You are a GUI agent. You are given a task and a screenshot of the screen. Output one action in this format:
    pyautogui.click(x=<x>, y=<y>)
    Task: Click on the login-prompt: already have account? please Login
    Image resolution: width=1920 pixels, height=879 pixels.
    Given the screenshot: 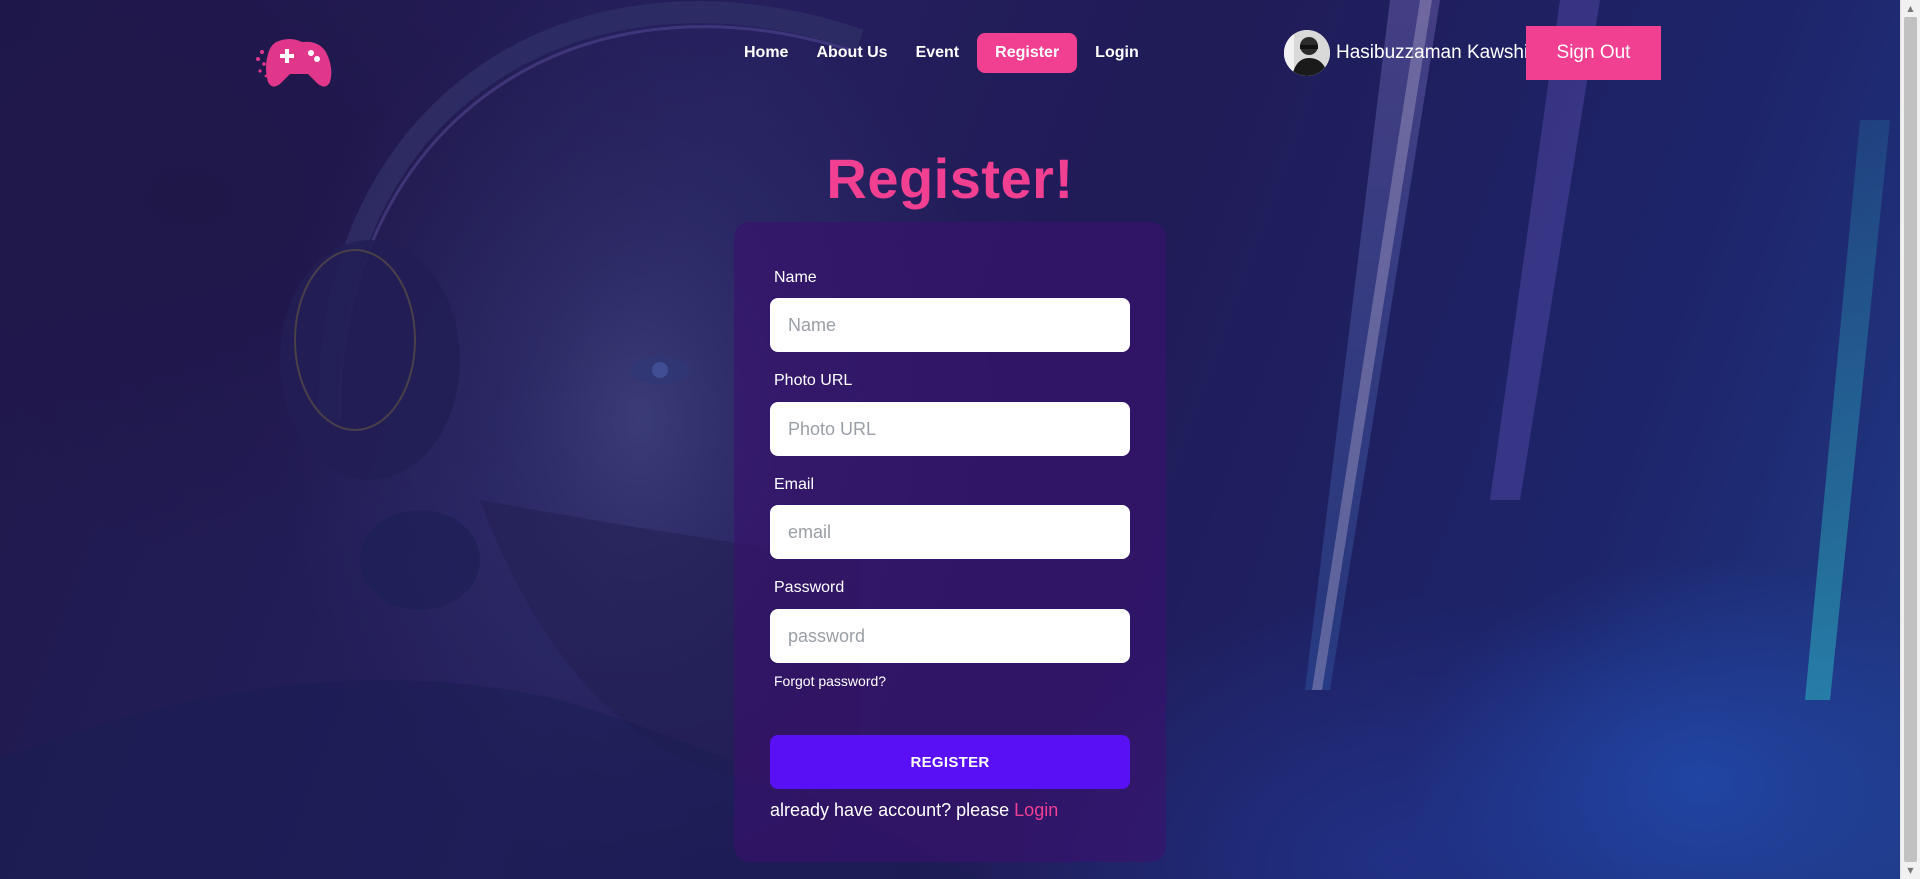 What is the action you would take?
    pyautogui.click(x=914, y=810)
    